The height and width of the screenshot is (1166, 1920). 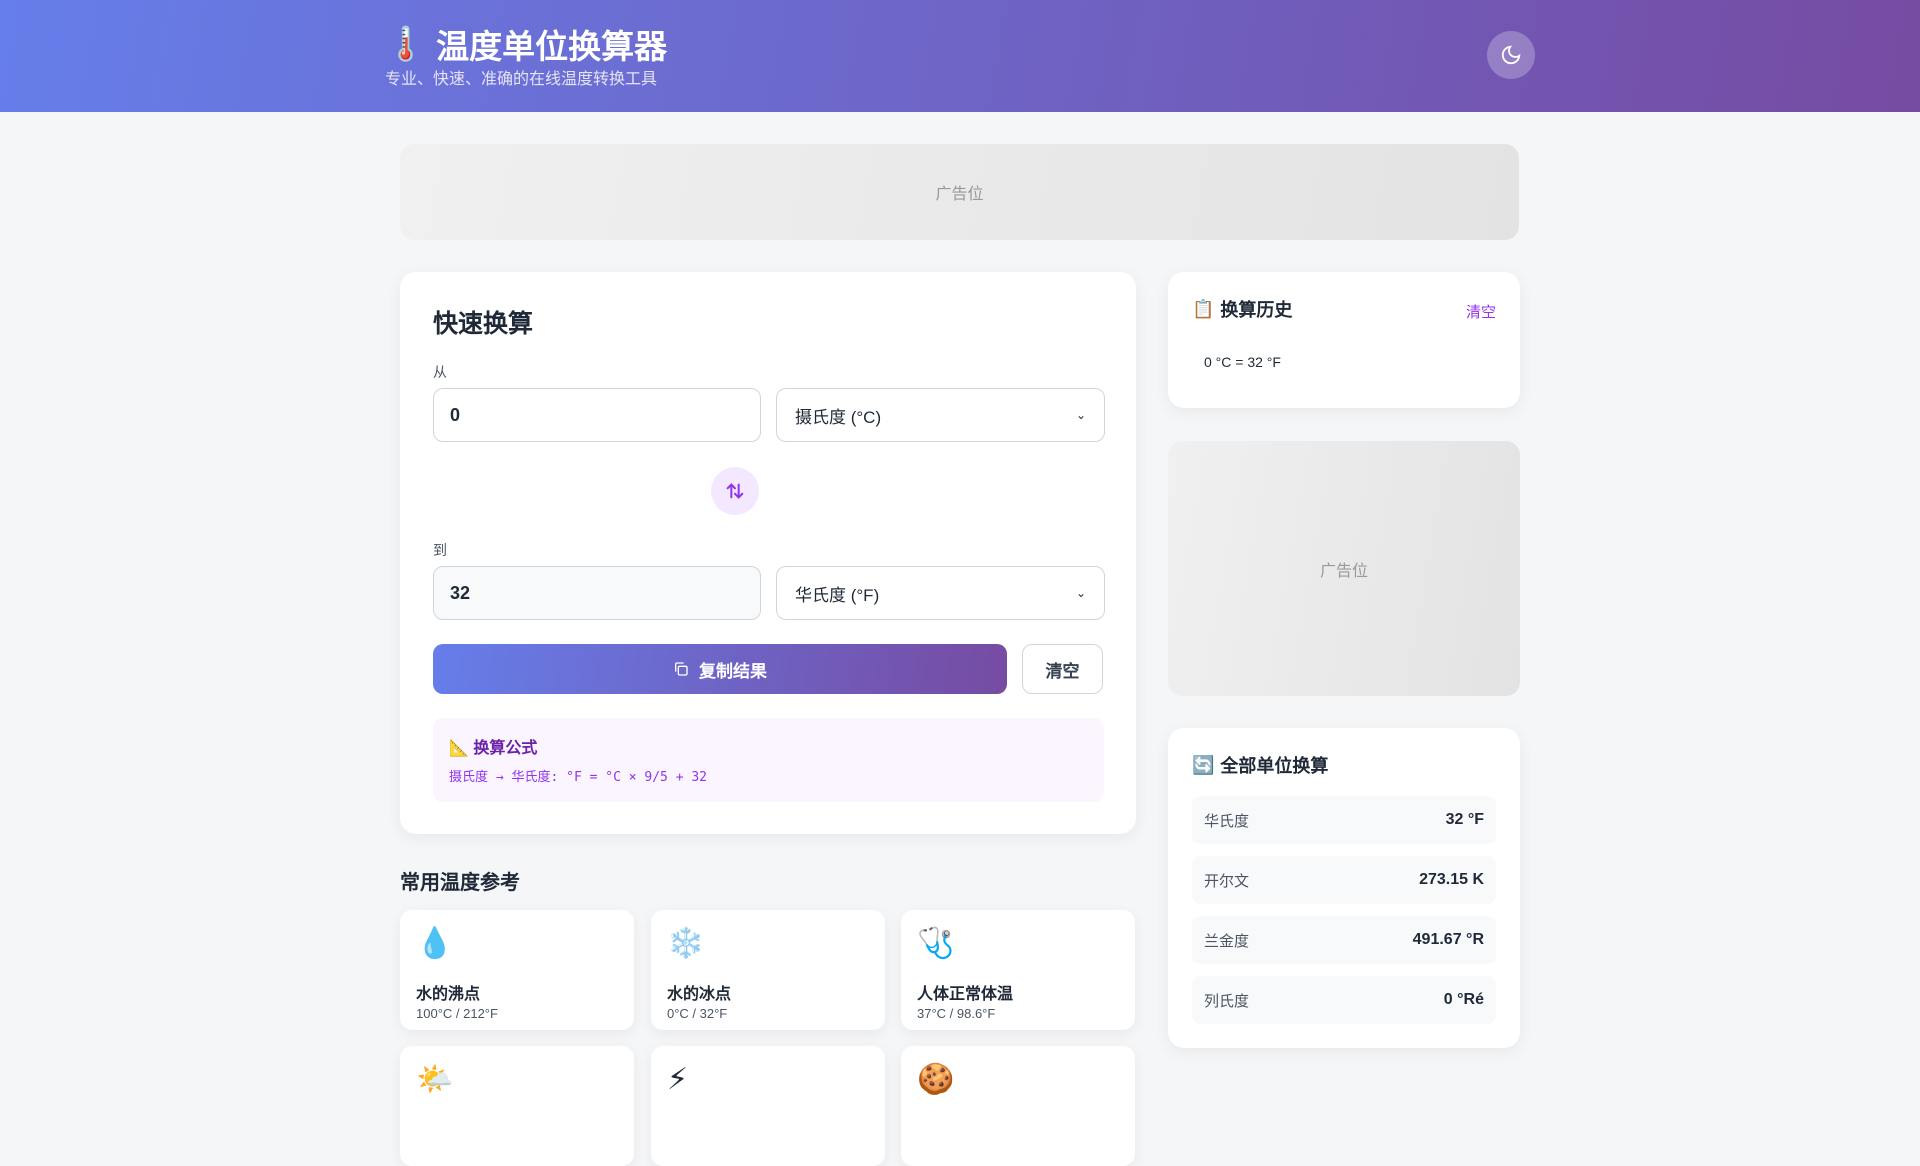 I want to click on to-label: 到, so click(x=440, y=550).